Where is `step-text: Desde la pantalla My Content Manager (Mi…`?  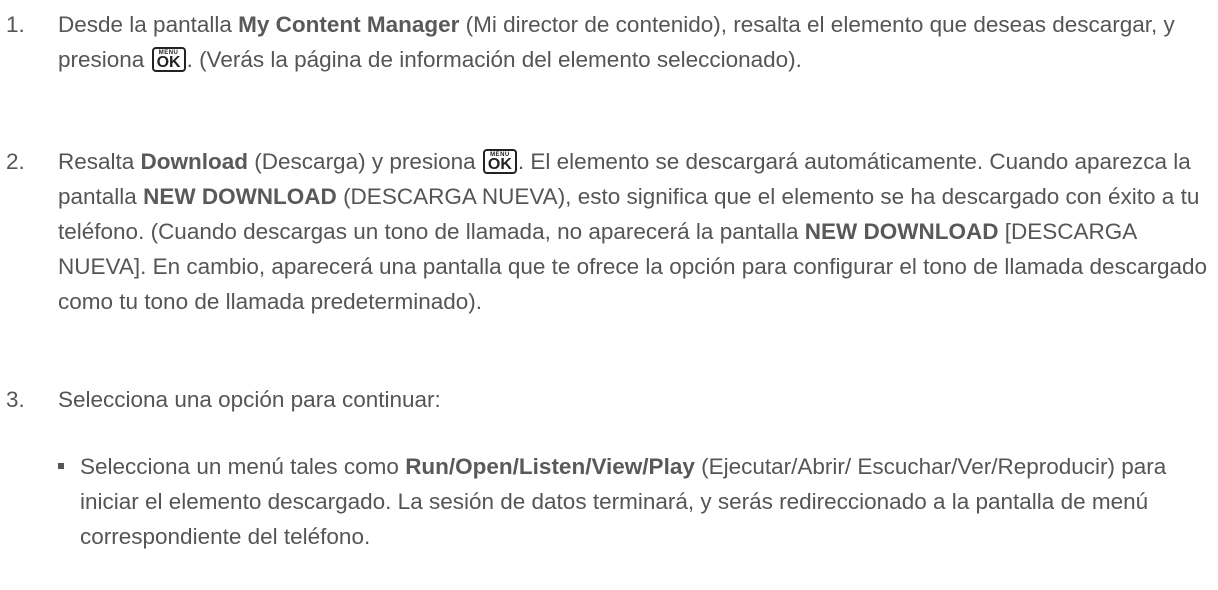
step-text: Desde la pantalla My Content Manager (Mi… is located at coordinates (633, 42).